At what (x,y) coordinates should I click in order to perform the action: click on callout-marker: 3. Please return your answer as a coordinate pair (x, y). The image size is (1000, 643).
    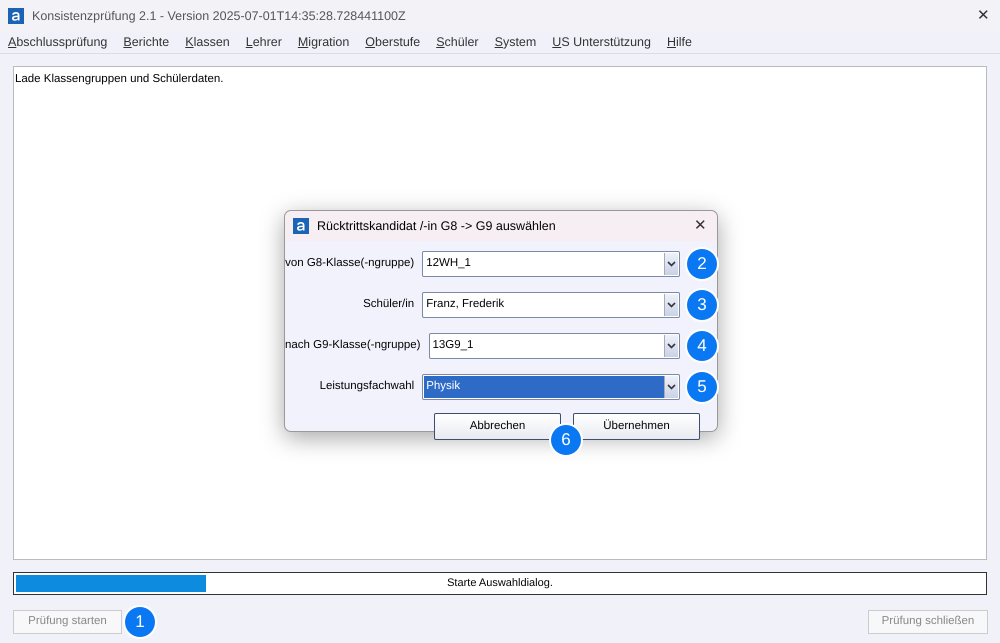
    Looking at the image, I should click on (702, 305).